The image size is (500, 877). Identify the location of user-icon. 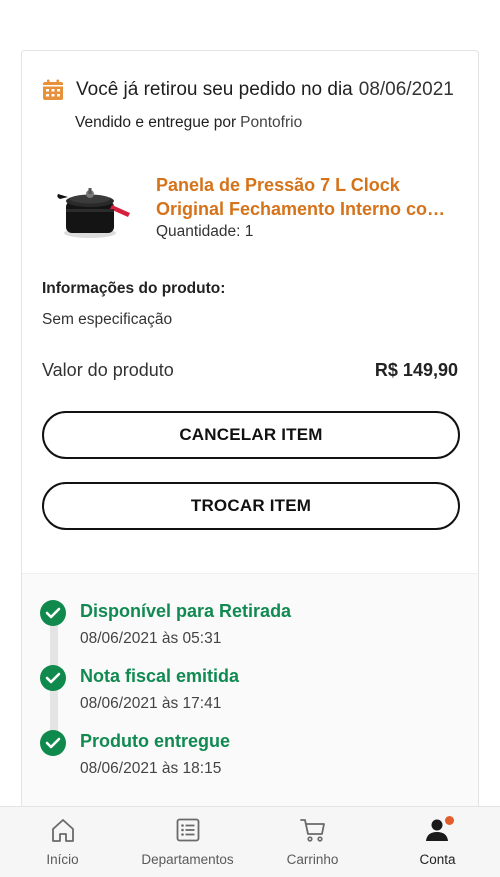
(439, 830).